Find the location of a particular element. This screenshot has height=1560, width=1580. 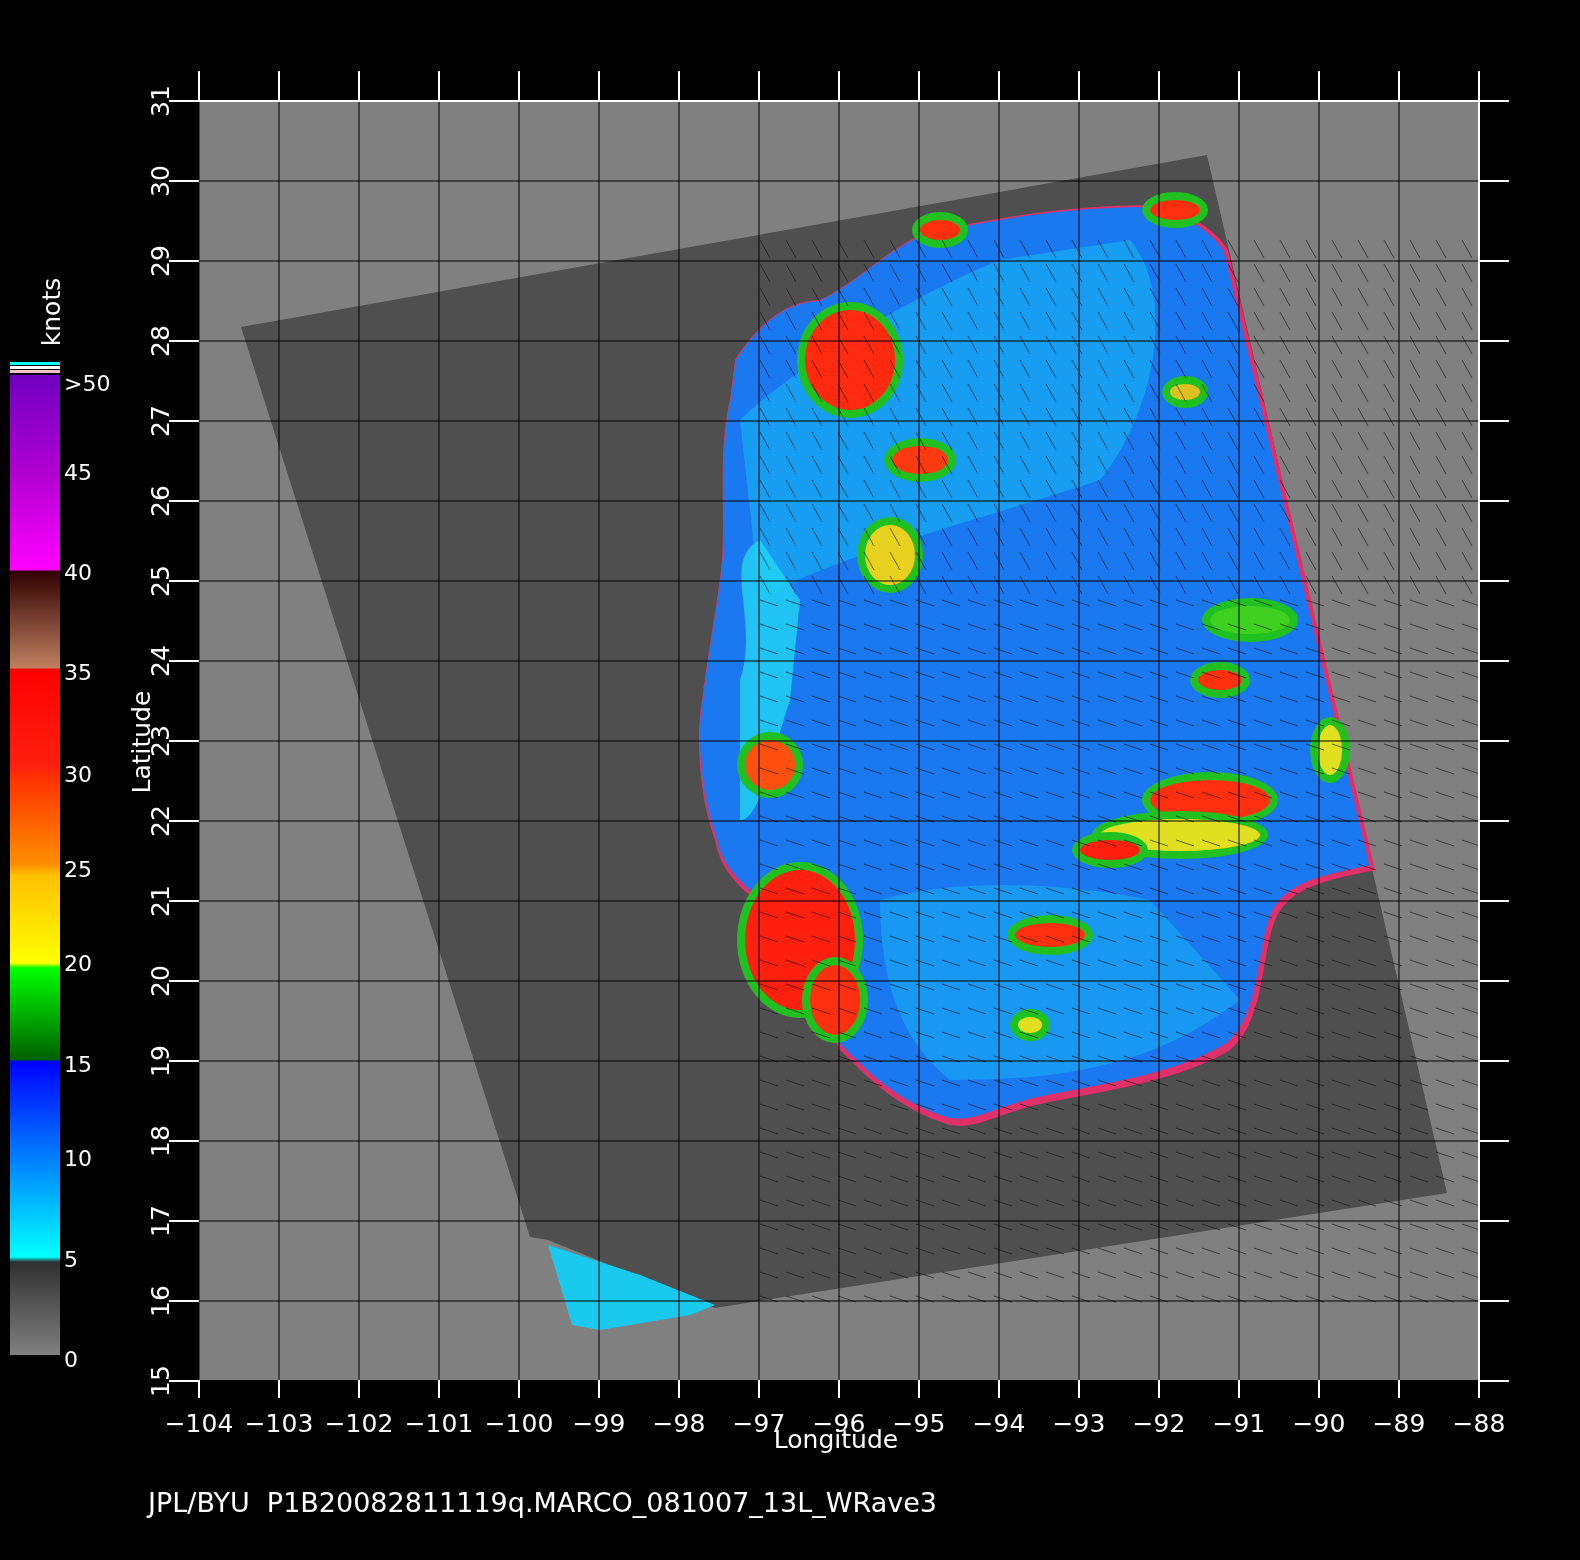

colorbar-label: 35 is located at coordinates (78, 672).